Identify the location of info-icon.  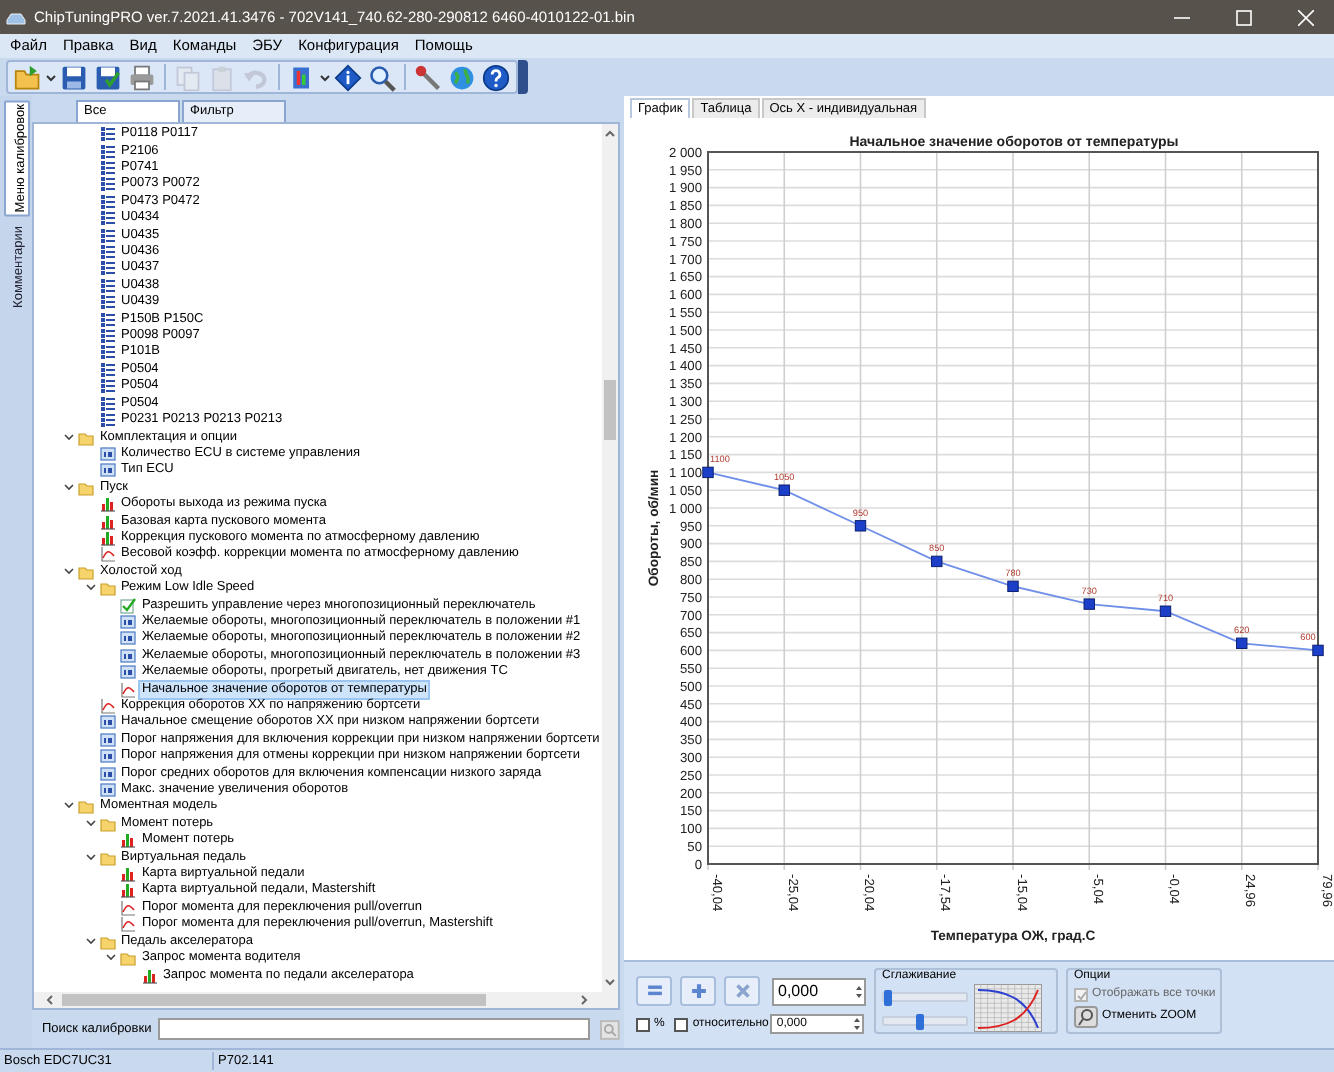
(348, 77).